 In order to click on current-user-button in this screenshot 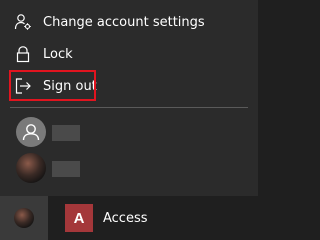, I will do `click(24, 218)`.